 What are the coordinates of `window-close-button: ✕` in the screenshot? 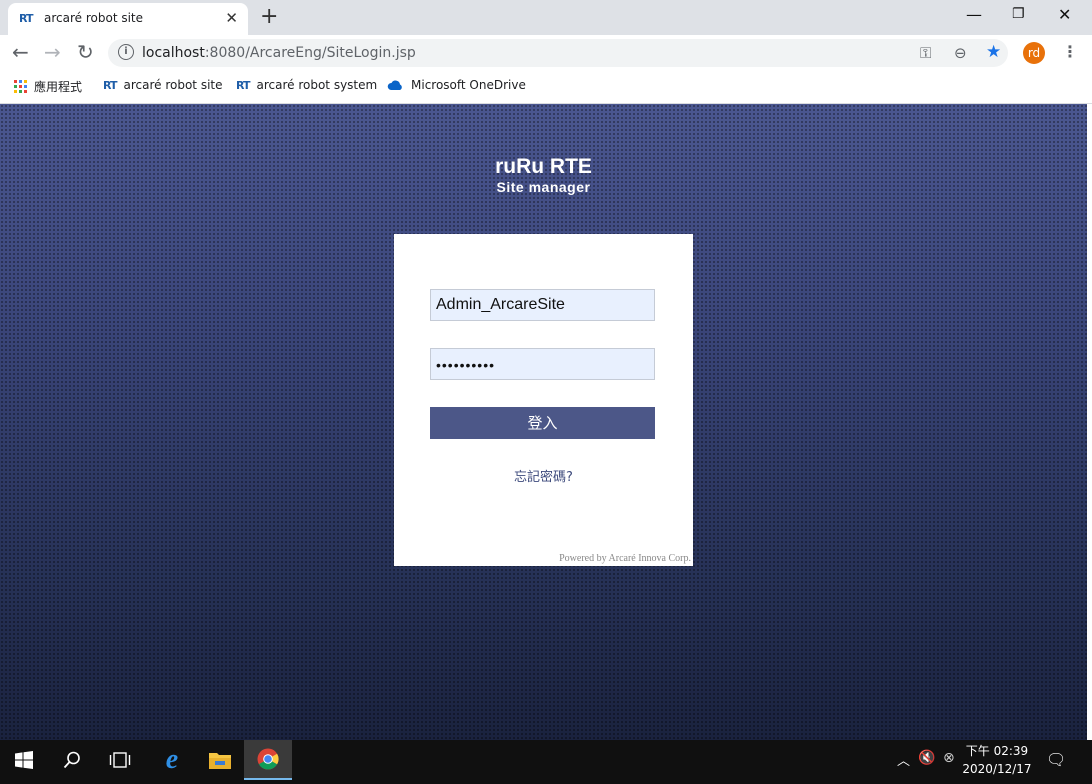 It's located at (1064, 14).